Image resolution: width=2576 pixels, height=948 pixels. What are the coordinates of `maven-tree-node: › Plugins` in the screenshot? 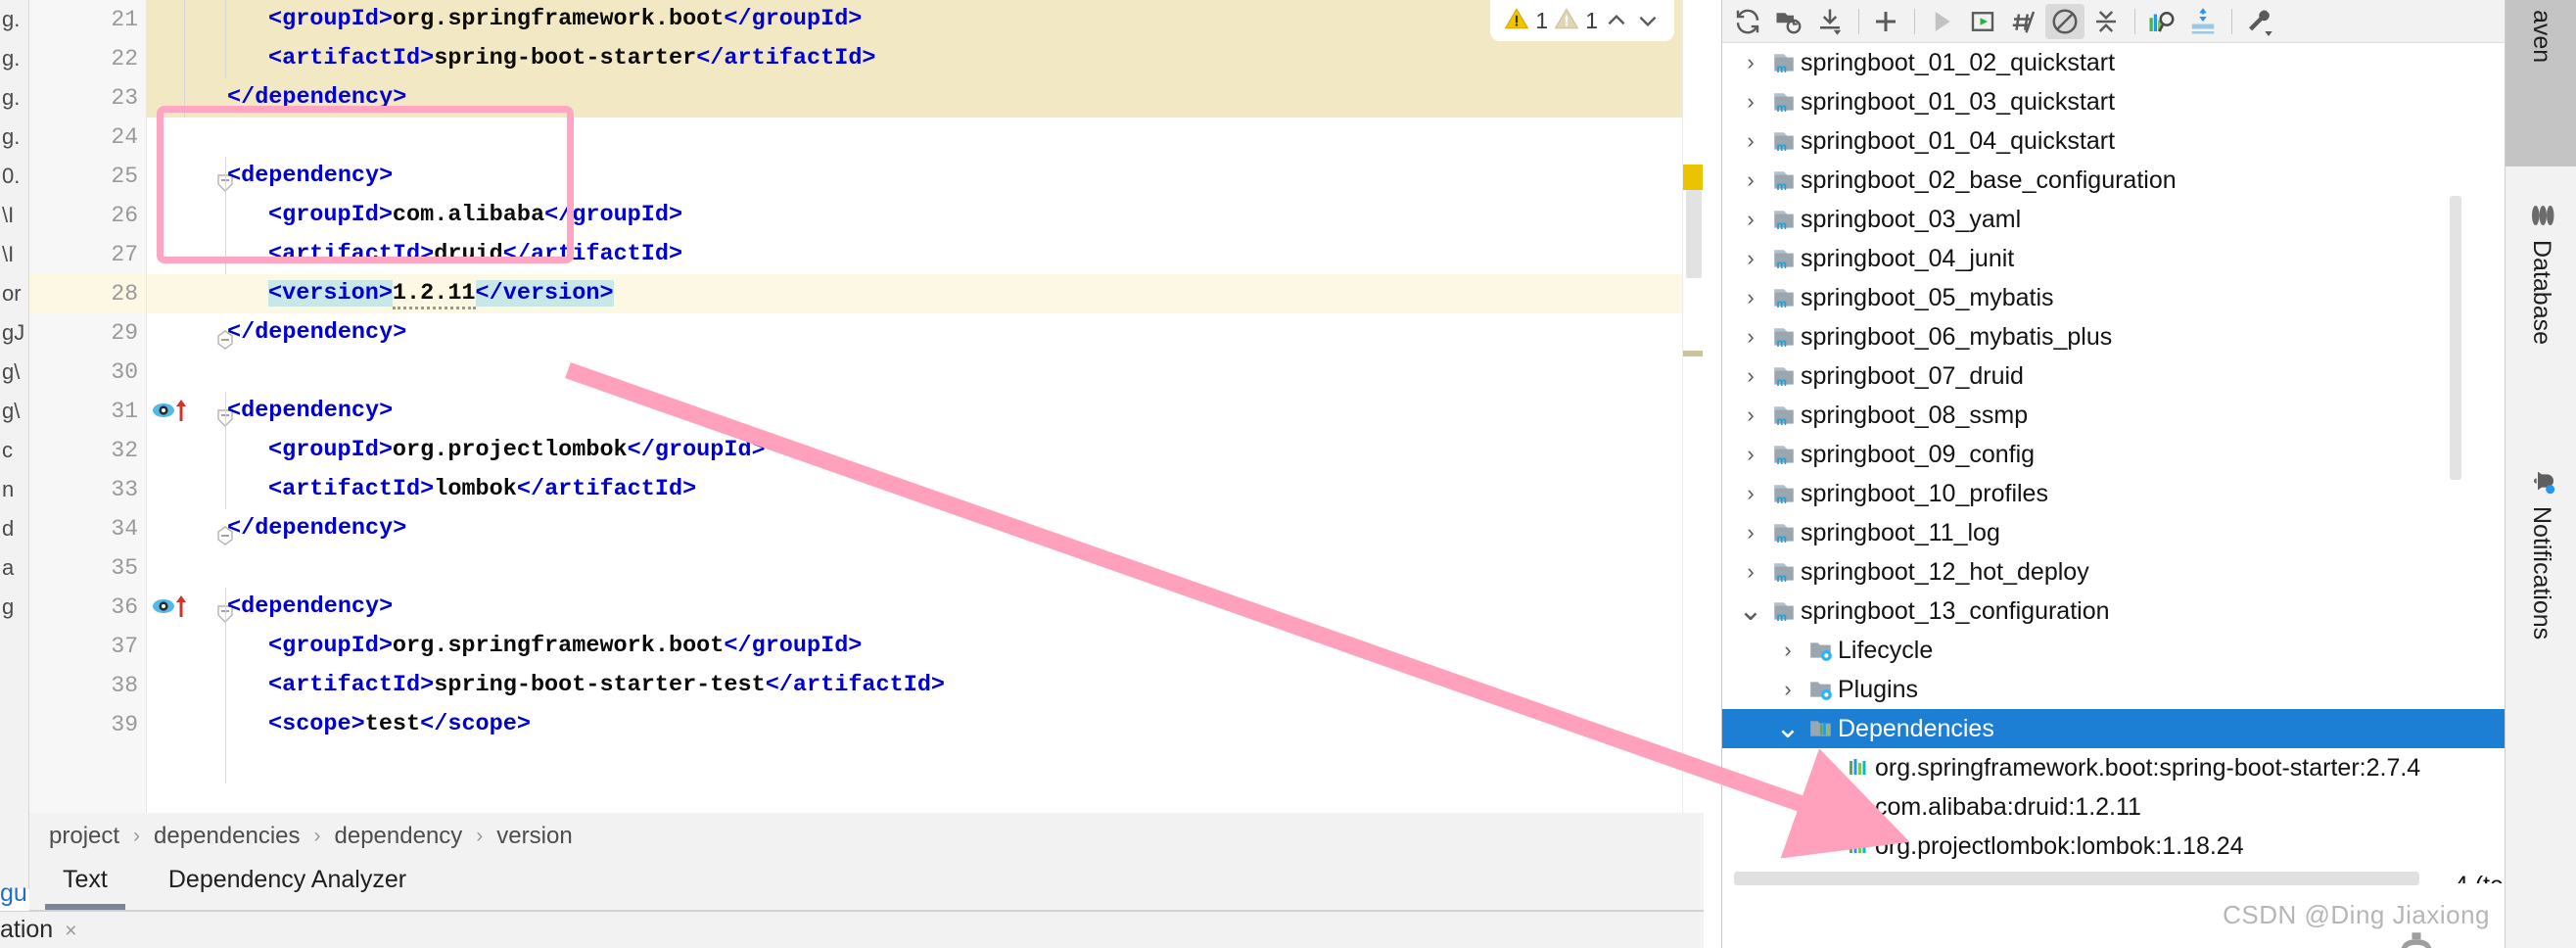 It's located at (2113, 689).